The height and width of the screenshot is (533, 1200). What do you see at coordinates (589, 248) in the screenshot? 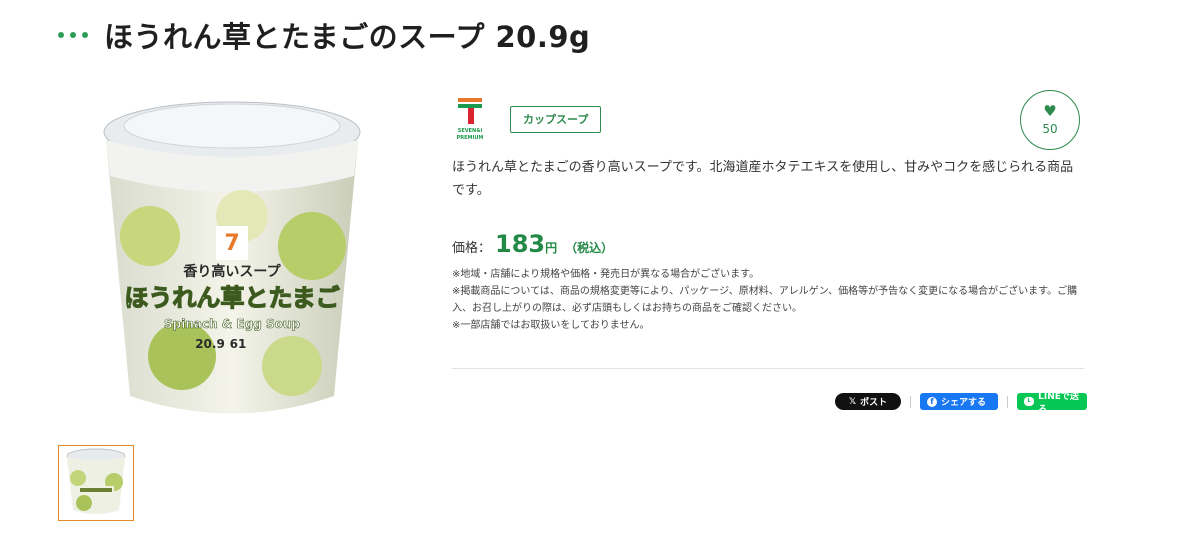
I see `price-tax: （税込）` at bounding box center [589, 248].